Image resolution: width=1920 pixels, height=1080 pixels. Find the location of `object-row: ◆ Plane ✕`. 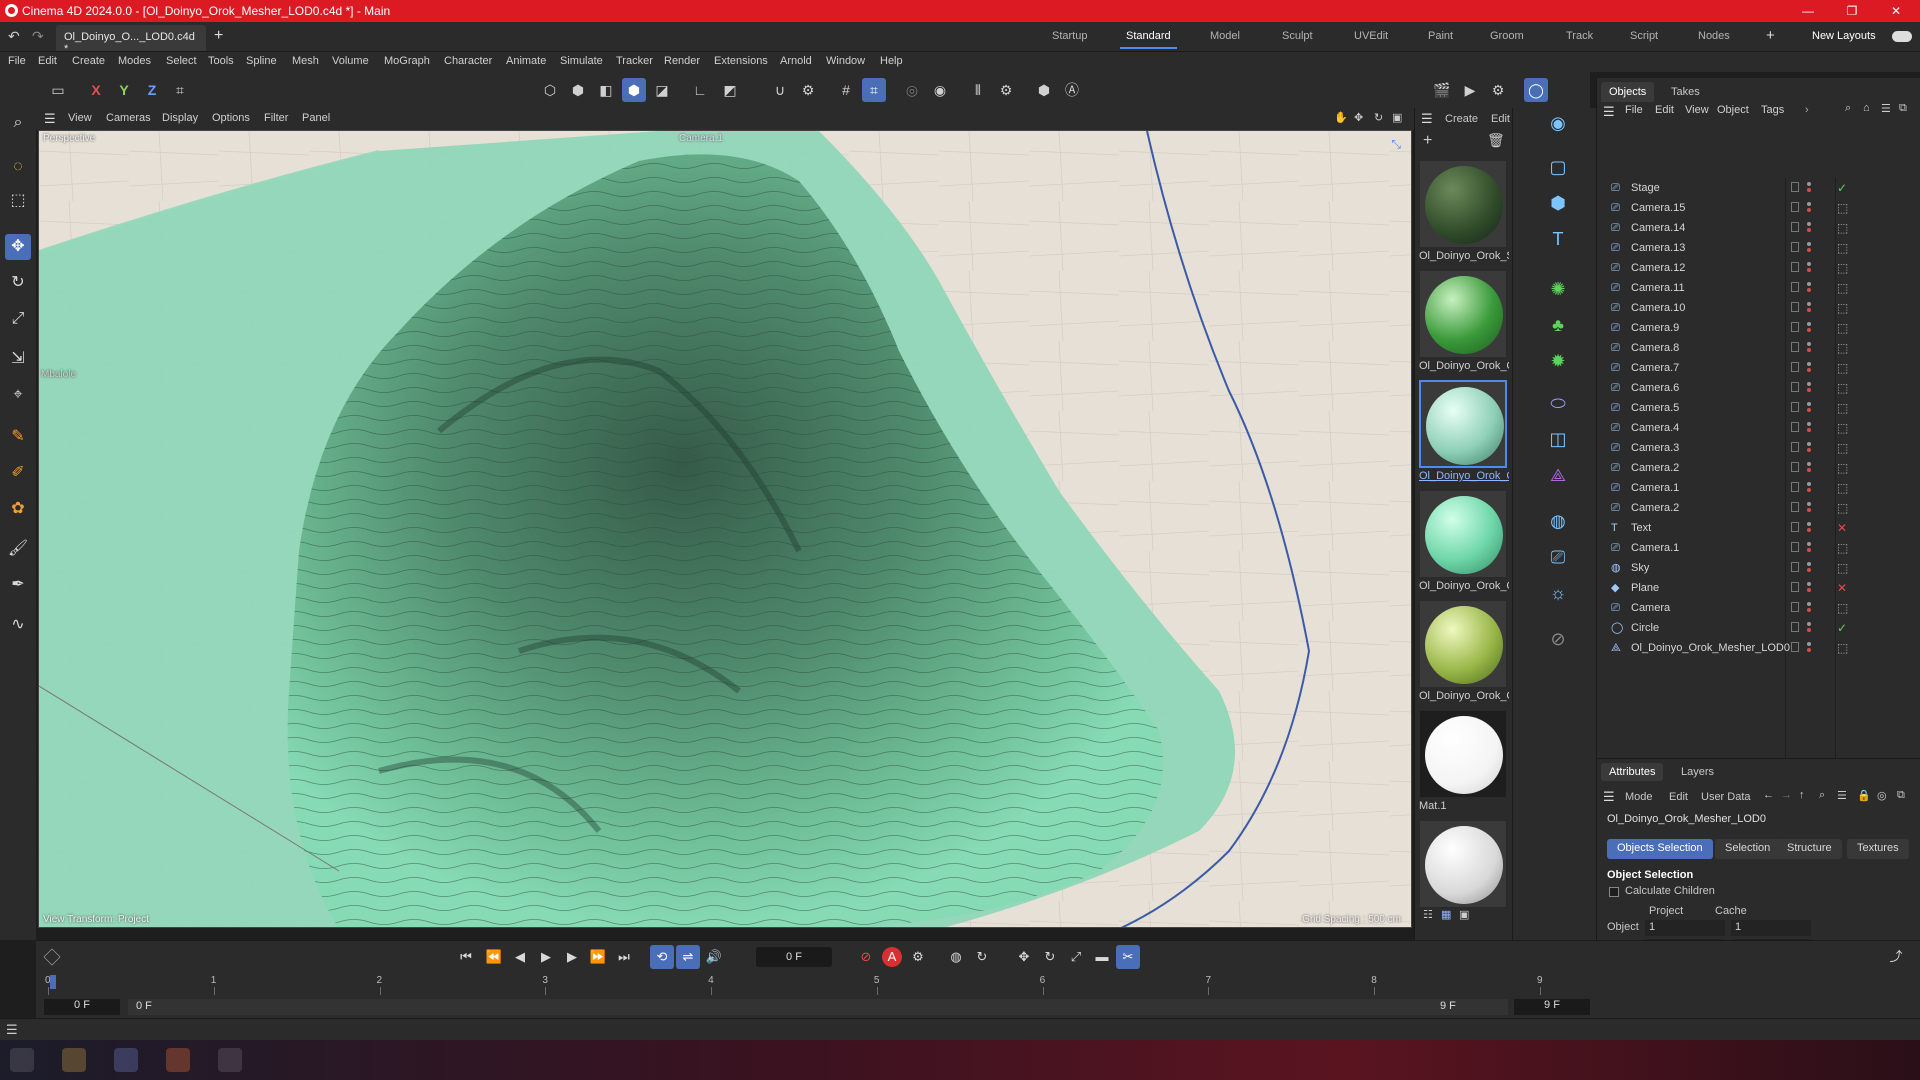

object-row: ◆ Plane ✕ is located at coordinates (1758, 588).